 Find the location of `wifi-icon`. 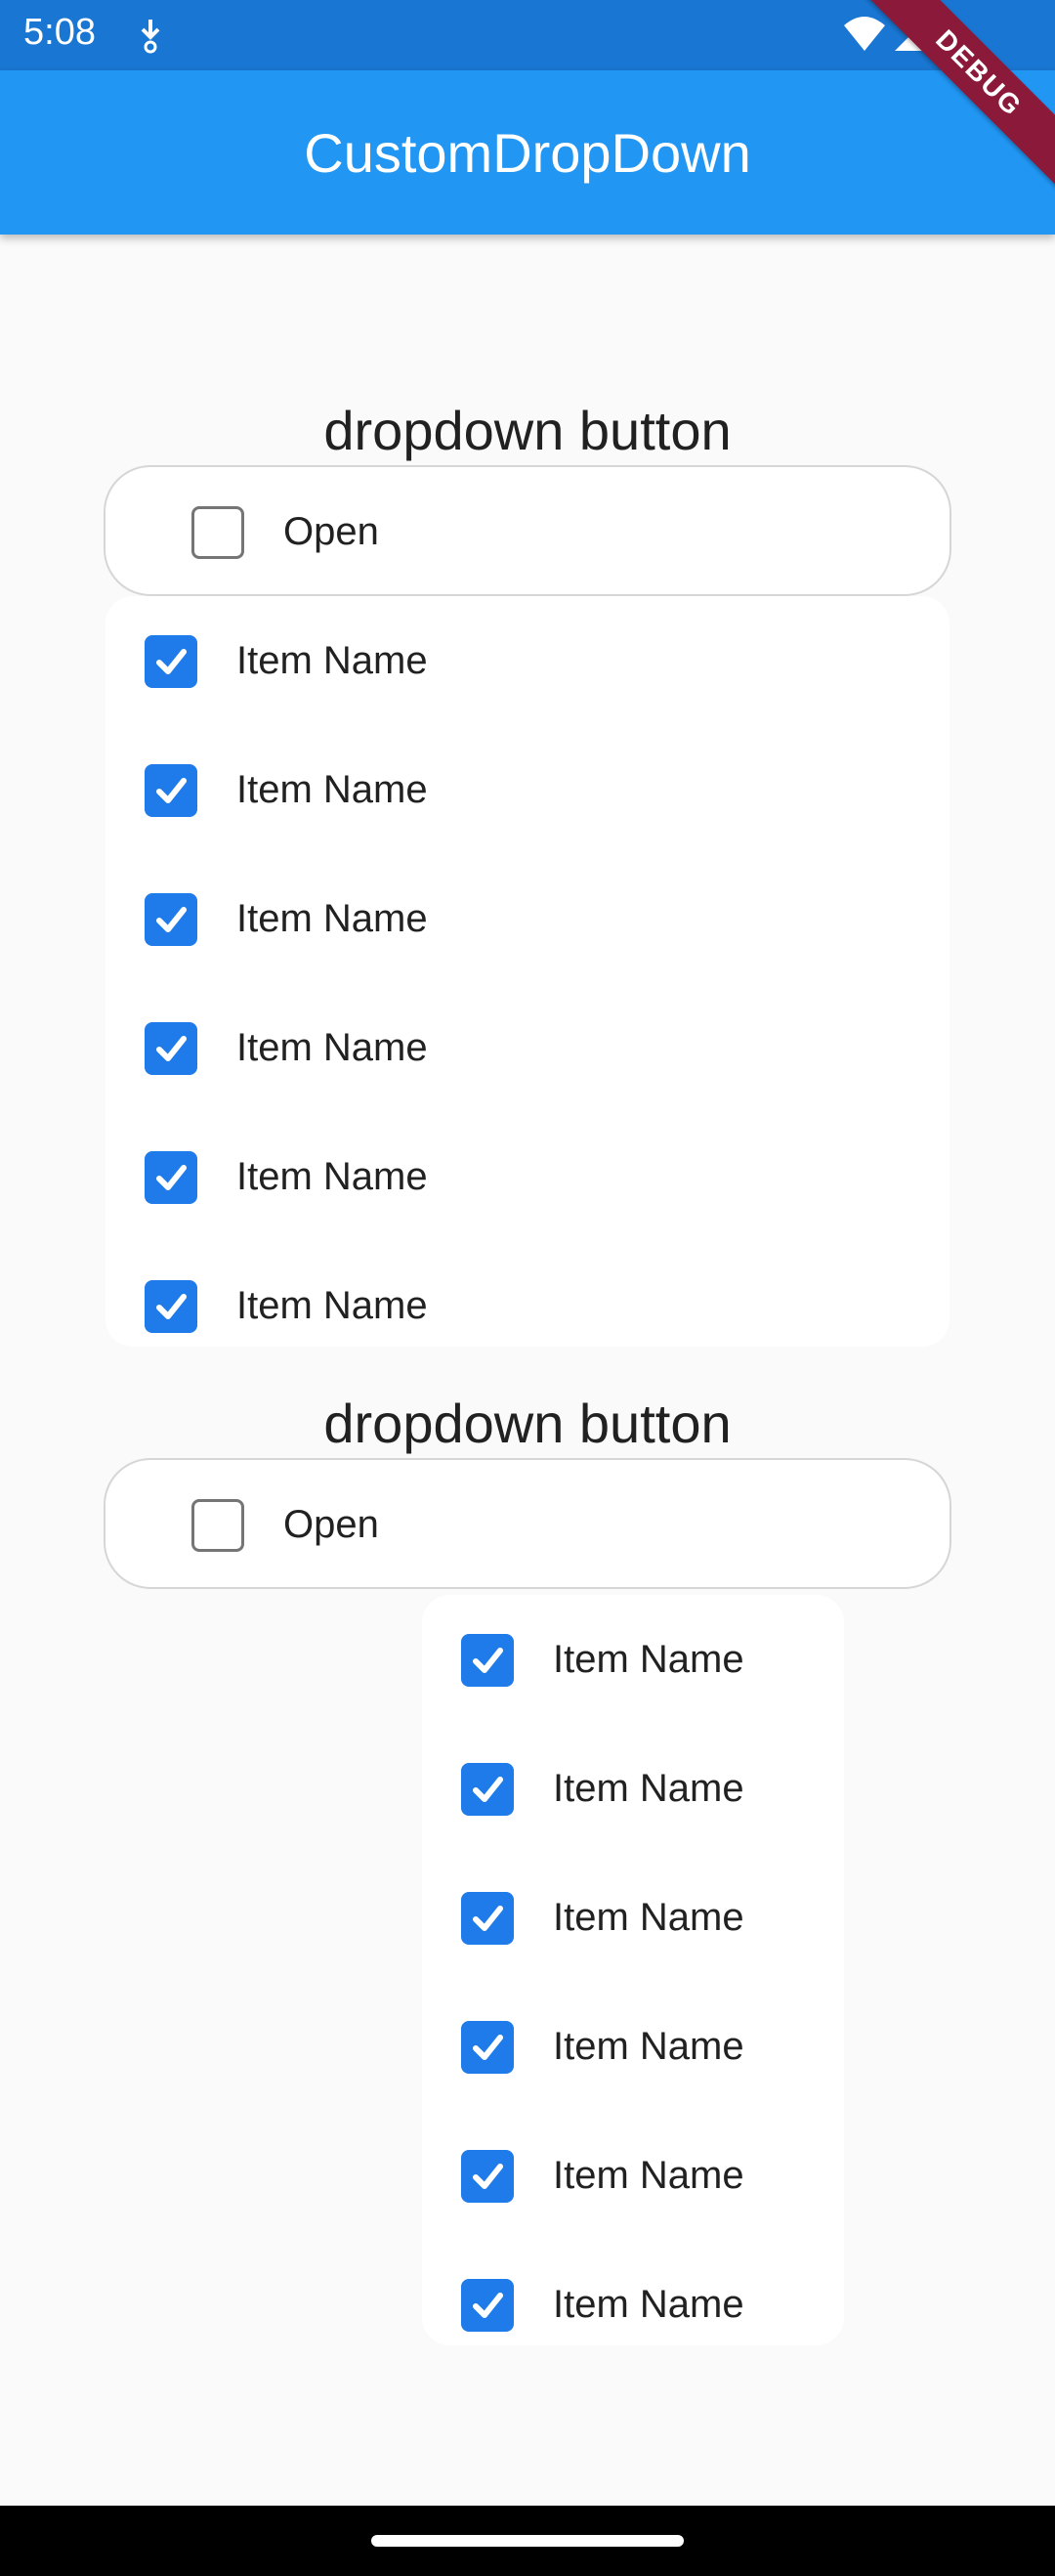

wifi-icon is located at coordinates (864, 34).